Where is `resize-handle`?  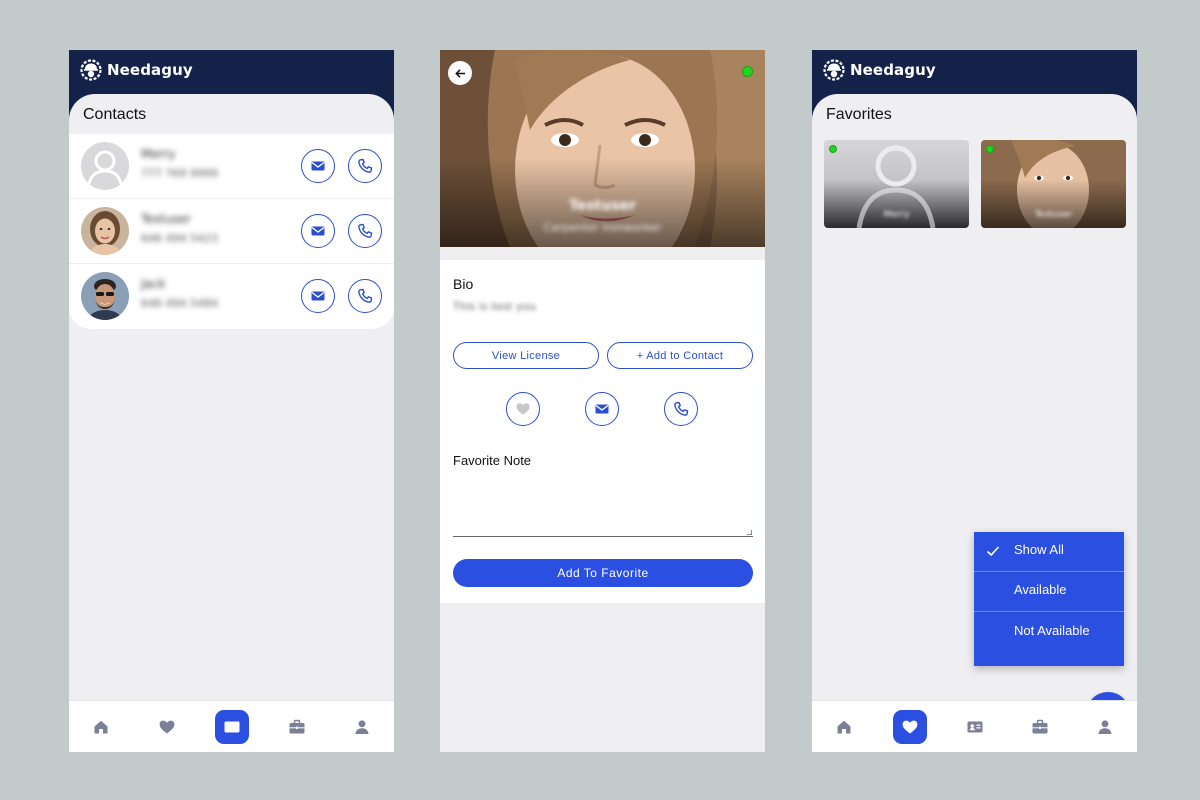 resize-handle is located at coordinates (749, 532).